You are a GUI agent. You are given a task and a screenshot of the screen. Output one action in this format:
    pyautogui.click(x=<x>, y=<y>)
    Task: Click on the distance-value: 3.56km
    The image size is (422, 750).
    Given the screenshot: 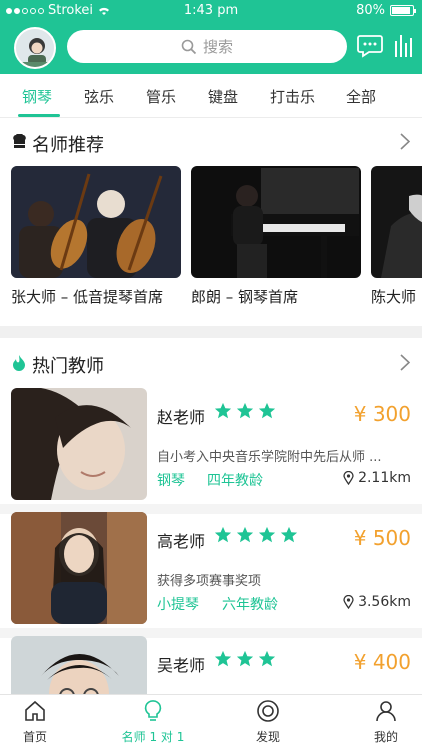 What is the action you would take?
    pyautogui.click(x=384, y=602)
    